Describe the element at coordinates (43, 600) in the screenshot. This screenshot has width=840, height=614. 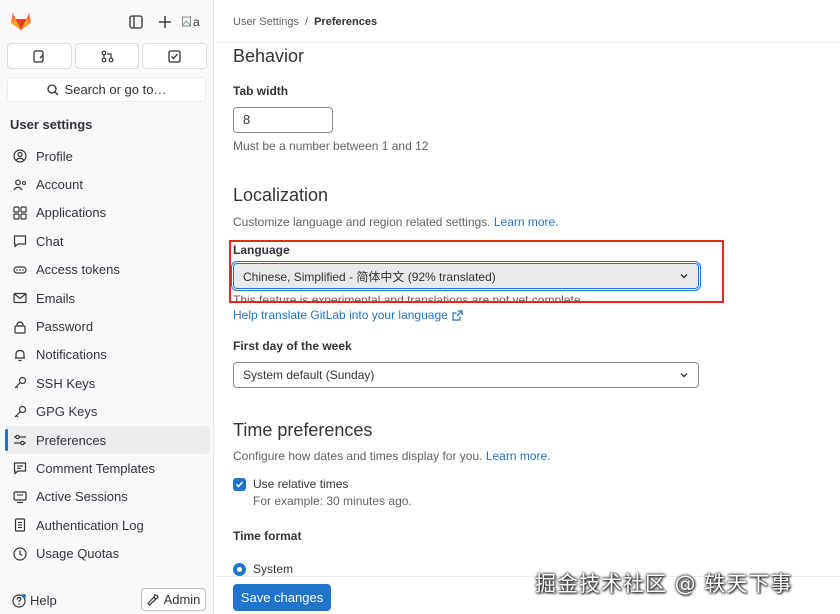
I see `help-label: Help` at that location.